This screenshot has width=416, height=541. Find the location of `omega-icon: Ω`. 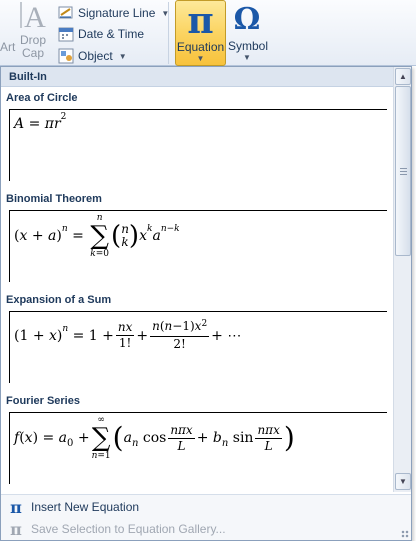

omega-icon: Ω is located at coordinates (247, 19).